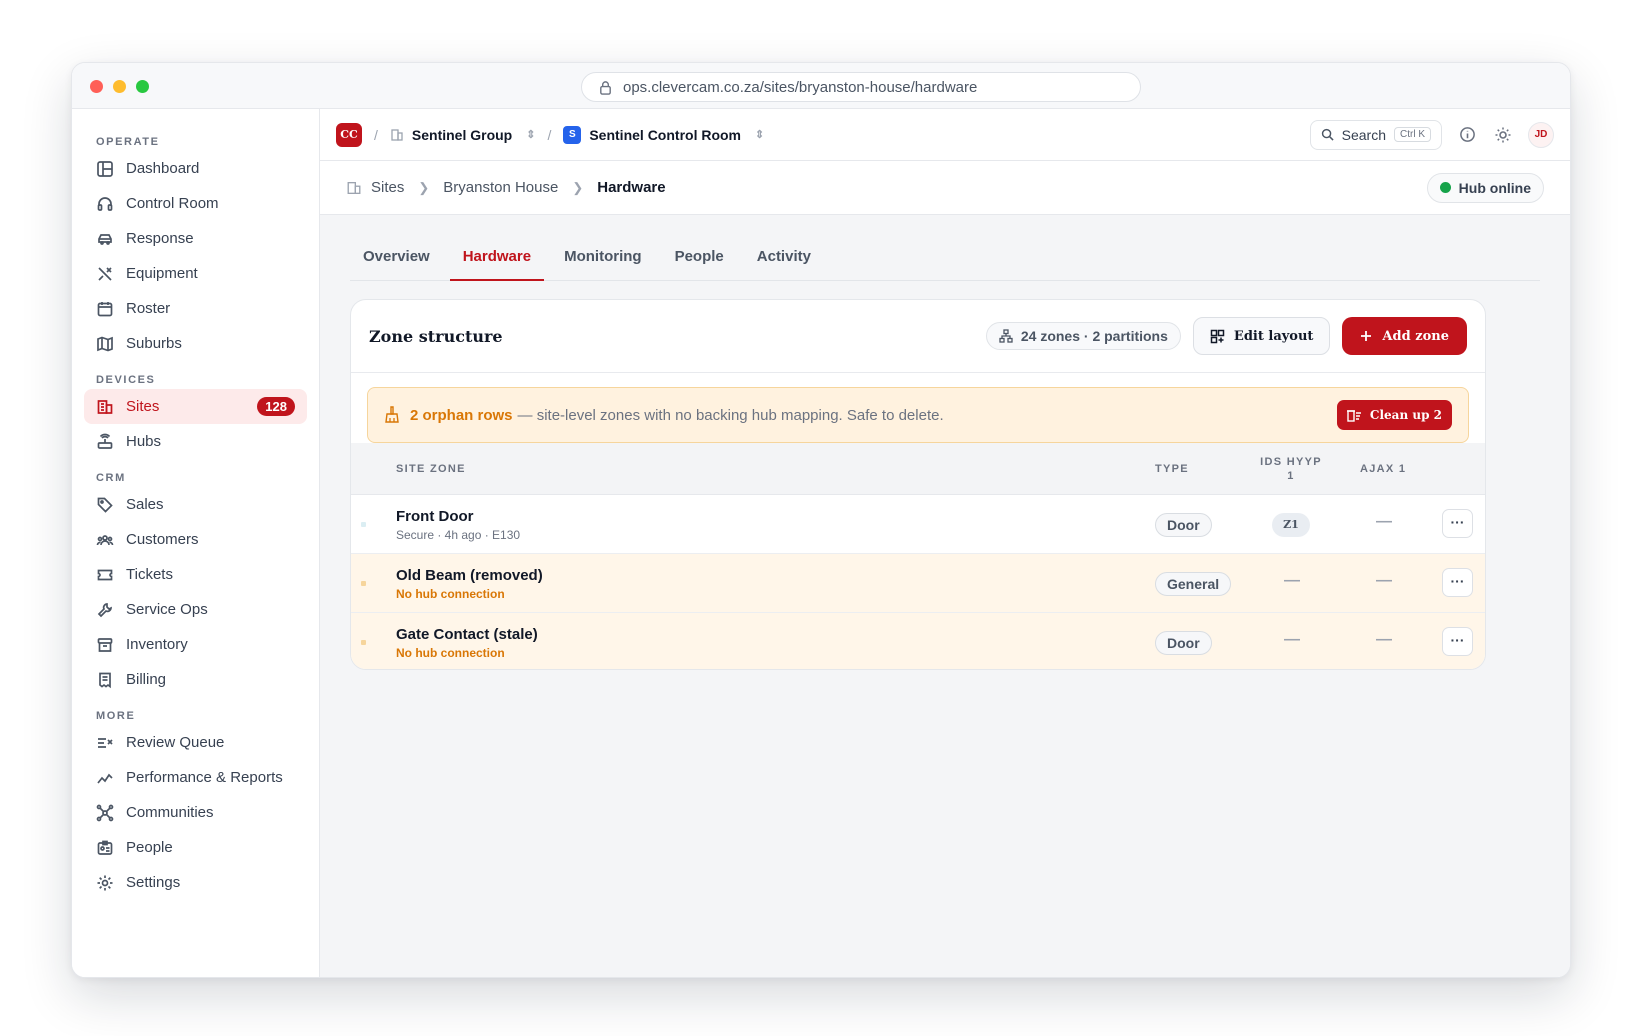 The image size is (1640, 1036). I want to click on close-window-button, so click(96, 86).